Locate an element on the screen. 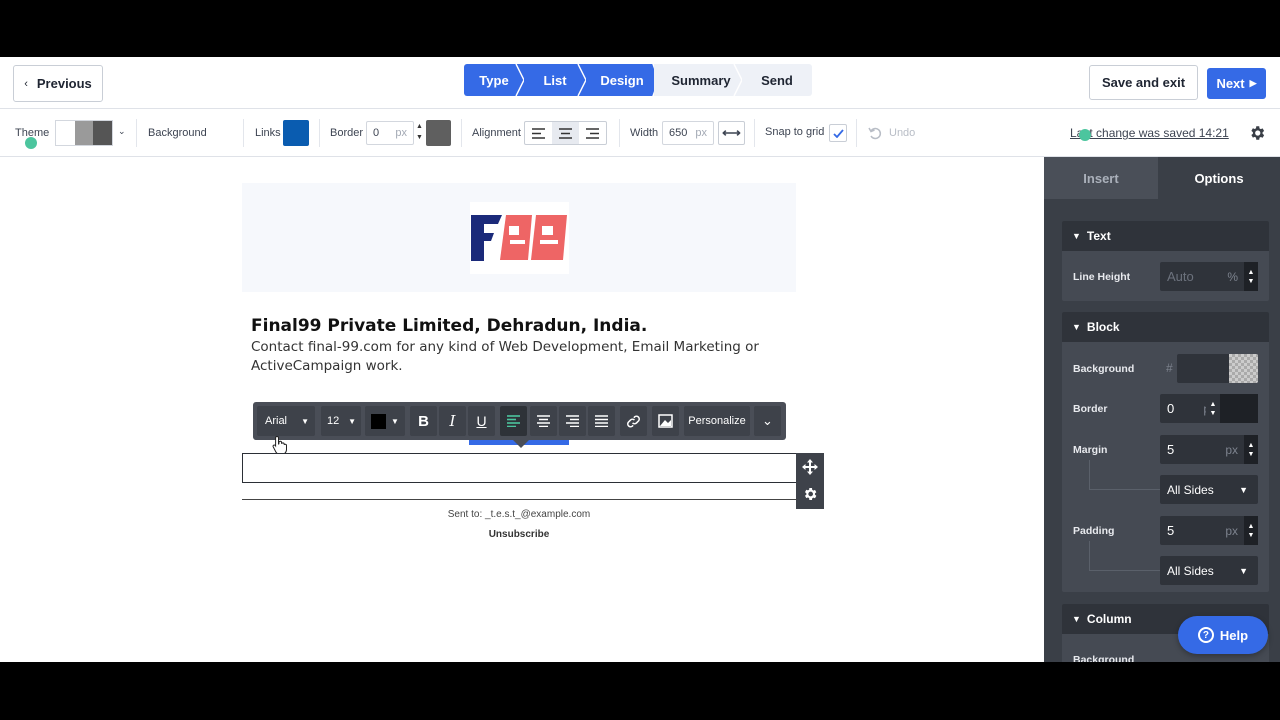 This screenshot has width=1280, height=720. background-label: Background is located at coordinates (177, 133).